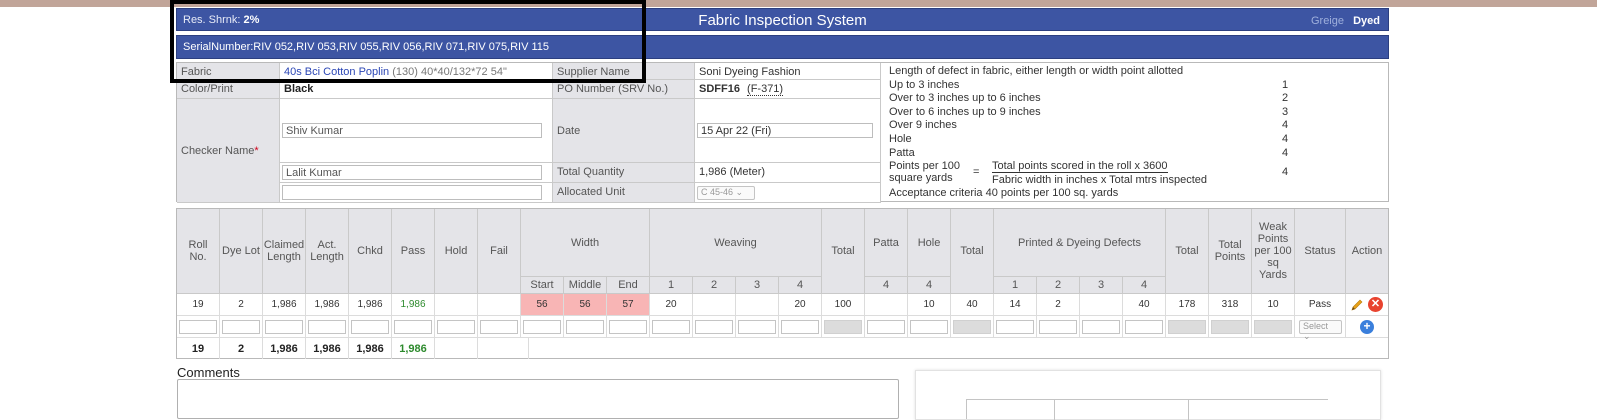 Image resolution: width=1597 pixels, height=420 pixels. Describe the element at coordinates (671, 305) in the screenshot. I see `cell-weaving-1: 20` at that location.